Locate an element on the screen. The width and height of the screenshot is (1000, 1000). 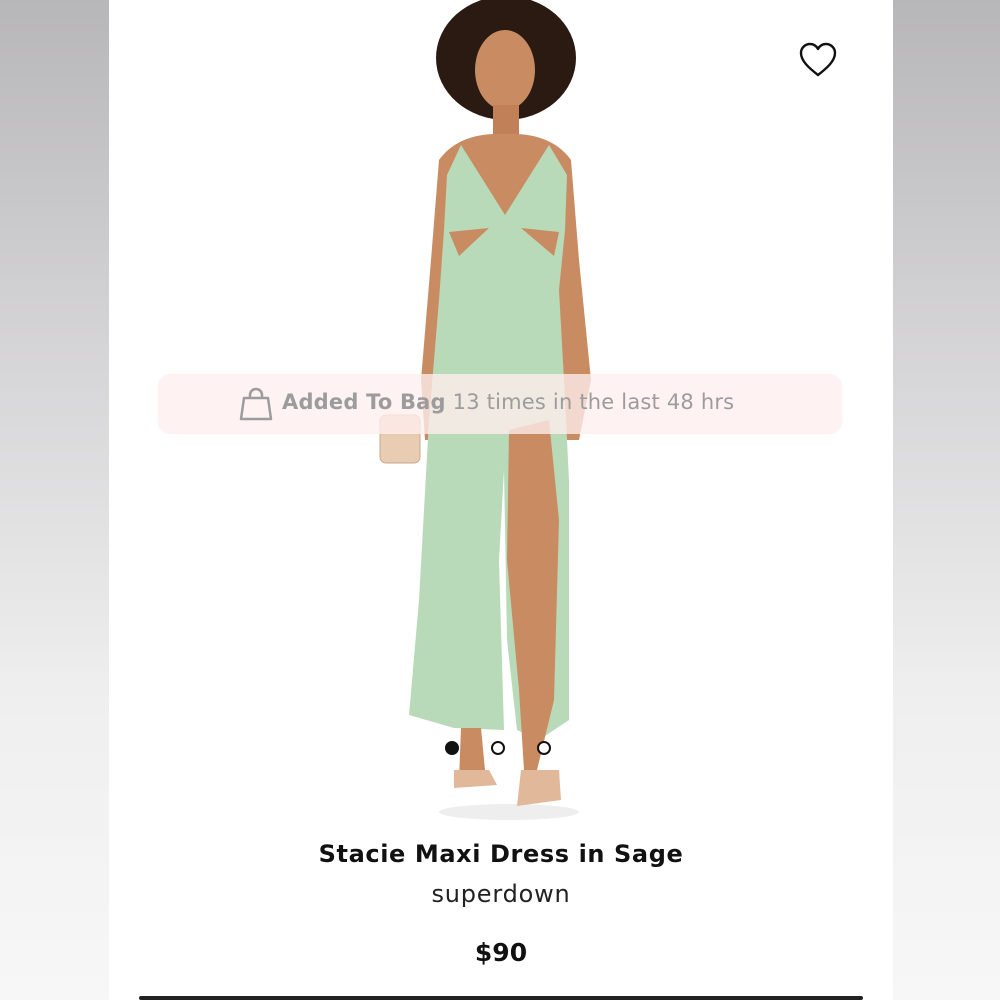
social-proof-toast: Added To Bag 13 times in the last 48 hrs is located at coordinates (500, 404).